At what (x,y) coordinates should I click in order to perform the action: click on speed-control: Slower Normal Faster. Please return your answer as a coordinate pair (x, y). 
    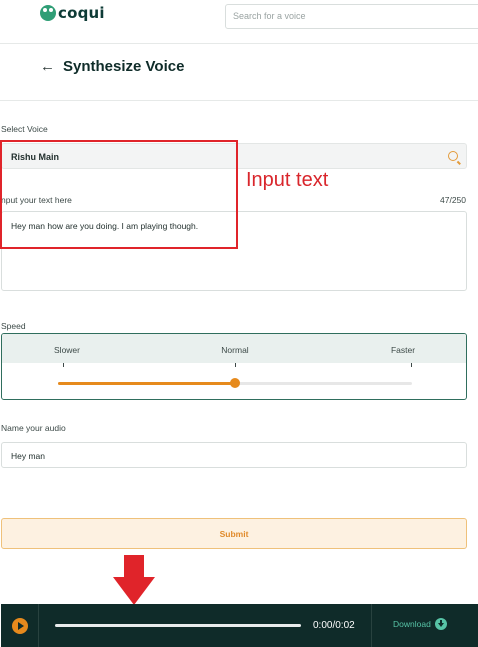
    Looking at the image, I should click on (234, 366).